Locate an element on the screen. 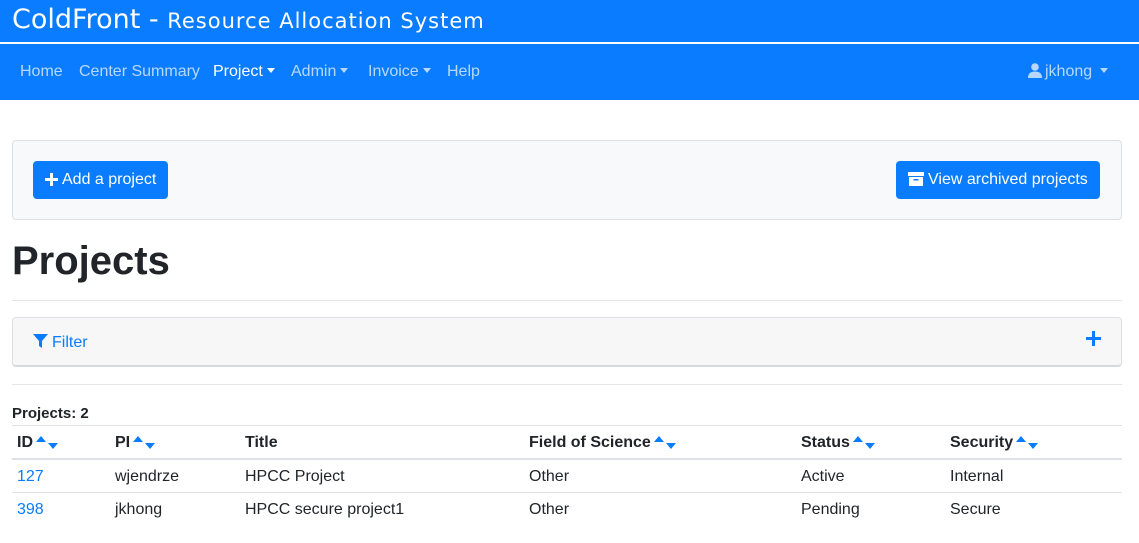  nav-center-summary: Center Summary is located at coordinates (139, 72).